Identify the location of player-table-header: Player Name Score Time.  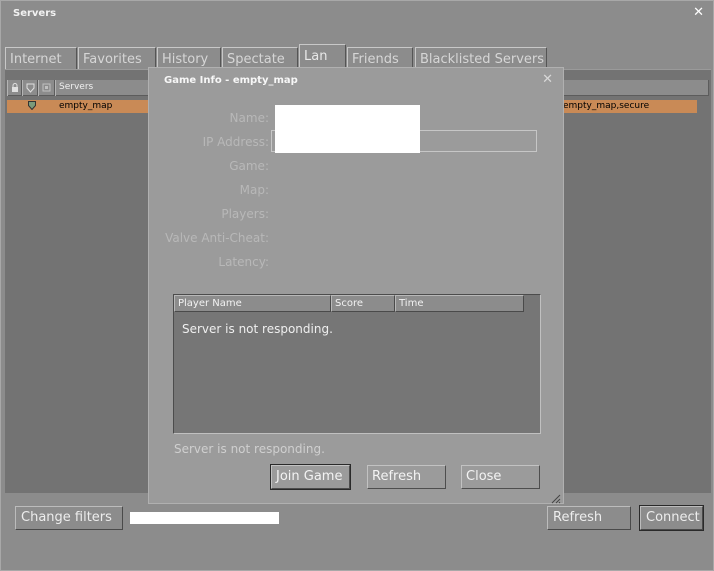
(349, 303).